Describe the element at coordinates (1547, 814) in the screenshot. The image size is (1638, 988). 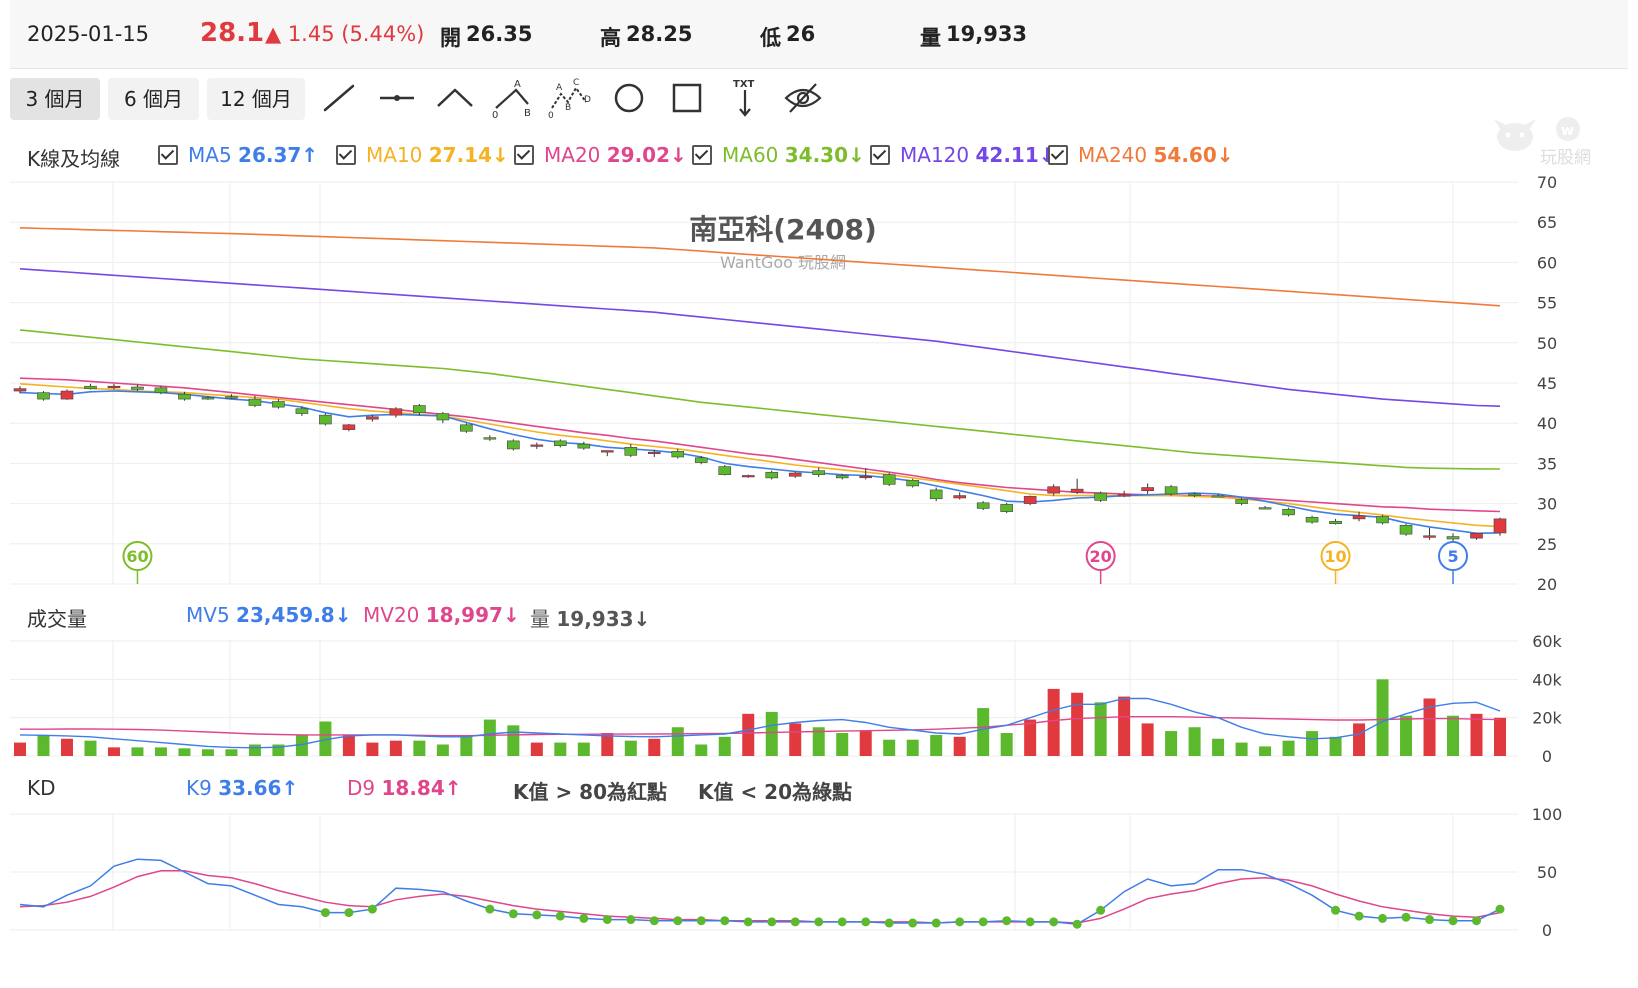
I see `kd-tick-label: 100` at that location.